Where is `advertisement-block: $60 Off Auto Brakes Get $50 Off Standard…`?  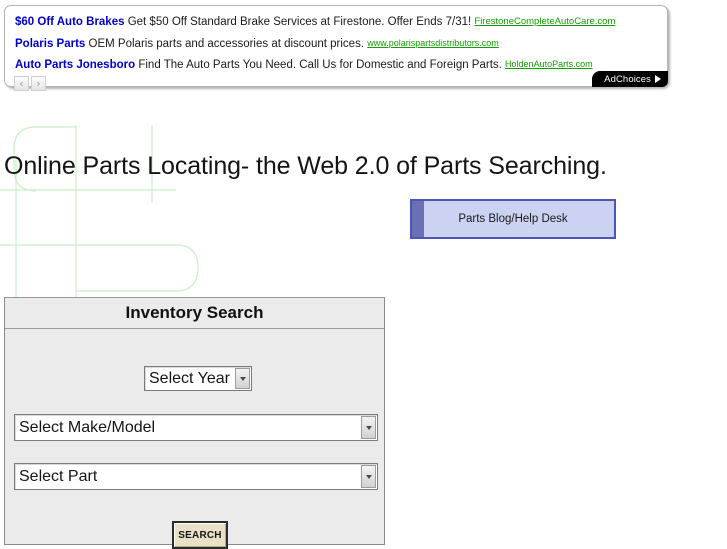
advertisement-block: $60 Off Auto Brakes Get $50 Off Standard… is located at coordinates (336, 48).